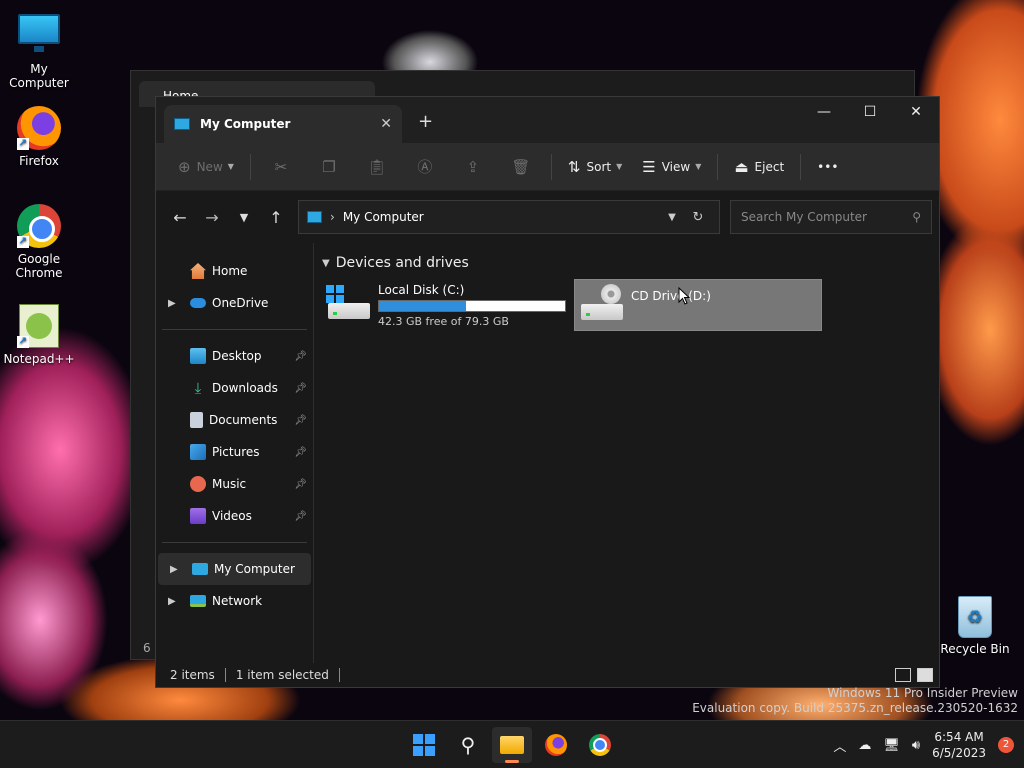  Describe the element at coordinates (237, 356) in the screenshot. I see `sidebar-item-label: Desktop` at that location.